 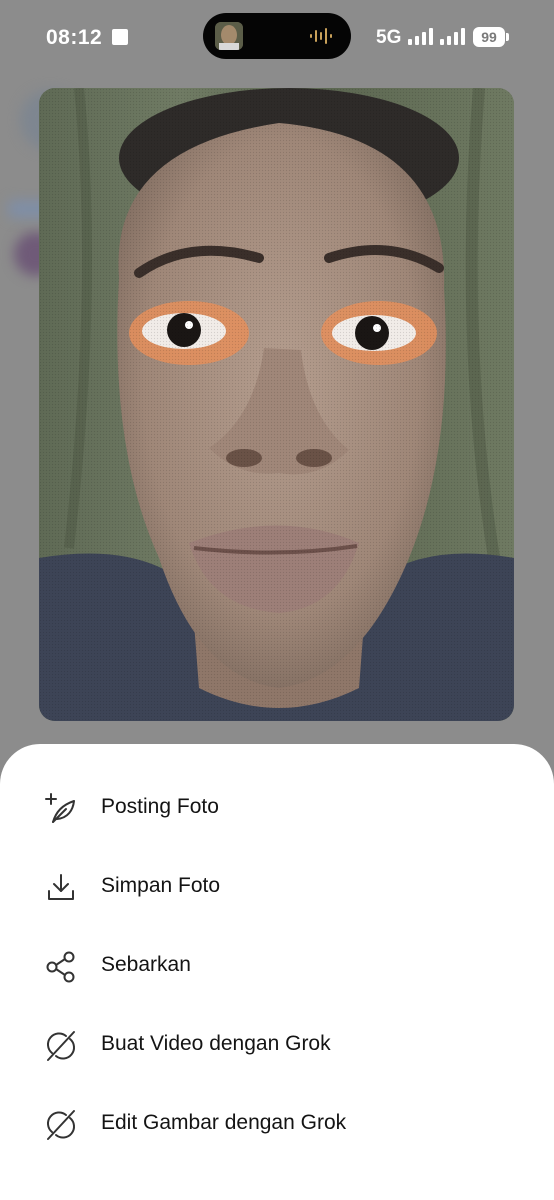 What do you see at coordinates (146, 964) in the screenshot?
I see `share-label: Sebarkan` at bounding box center [146, 964].